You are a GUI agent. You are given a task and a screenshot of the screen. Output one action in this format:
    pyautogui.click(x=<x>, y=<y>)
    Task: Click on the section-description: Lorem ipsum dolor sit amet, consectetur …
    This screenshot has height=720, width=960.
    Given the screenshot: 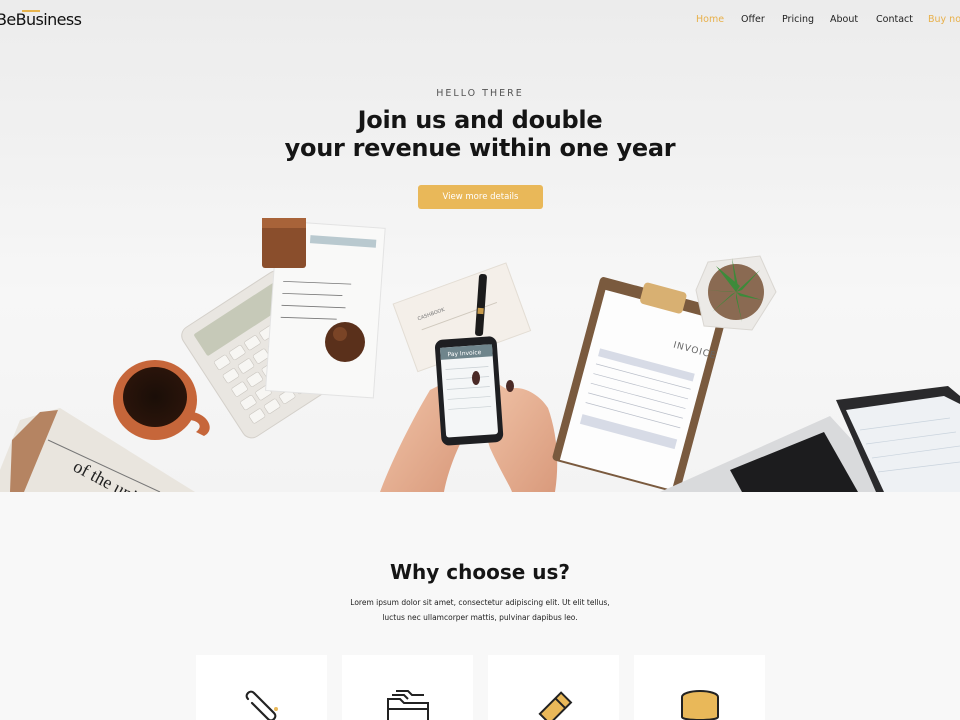 What is the action you would take?
    pyautogui.click(x=480, y=610)
    